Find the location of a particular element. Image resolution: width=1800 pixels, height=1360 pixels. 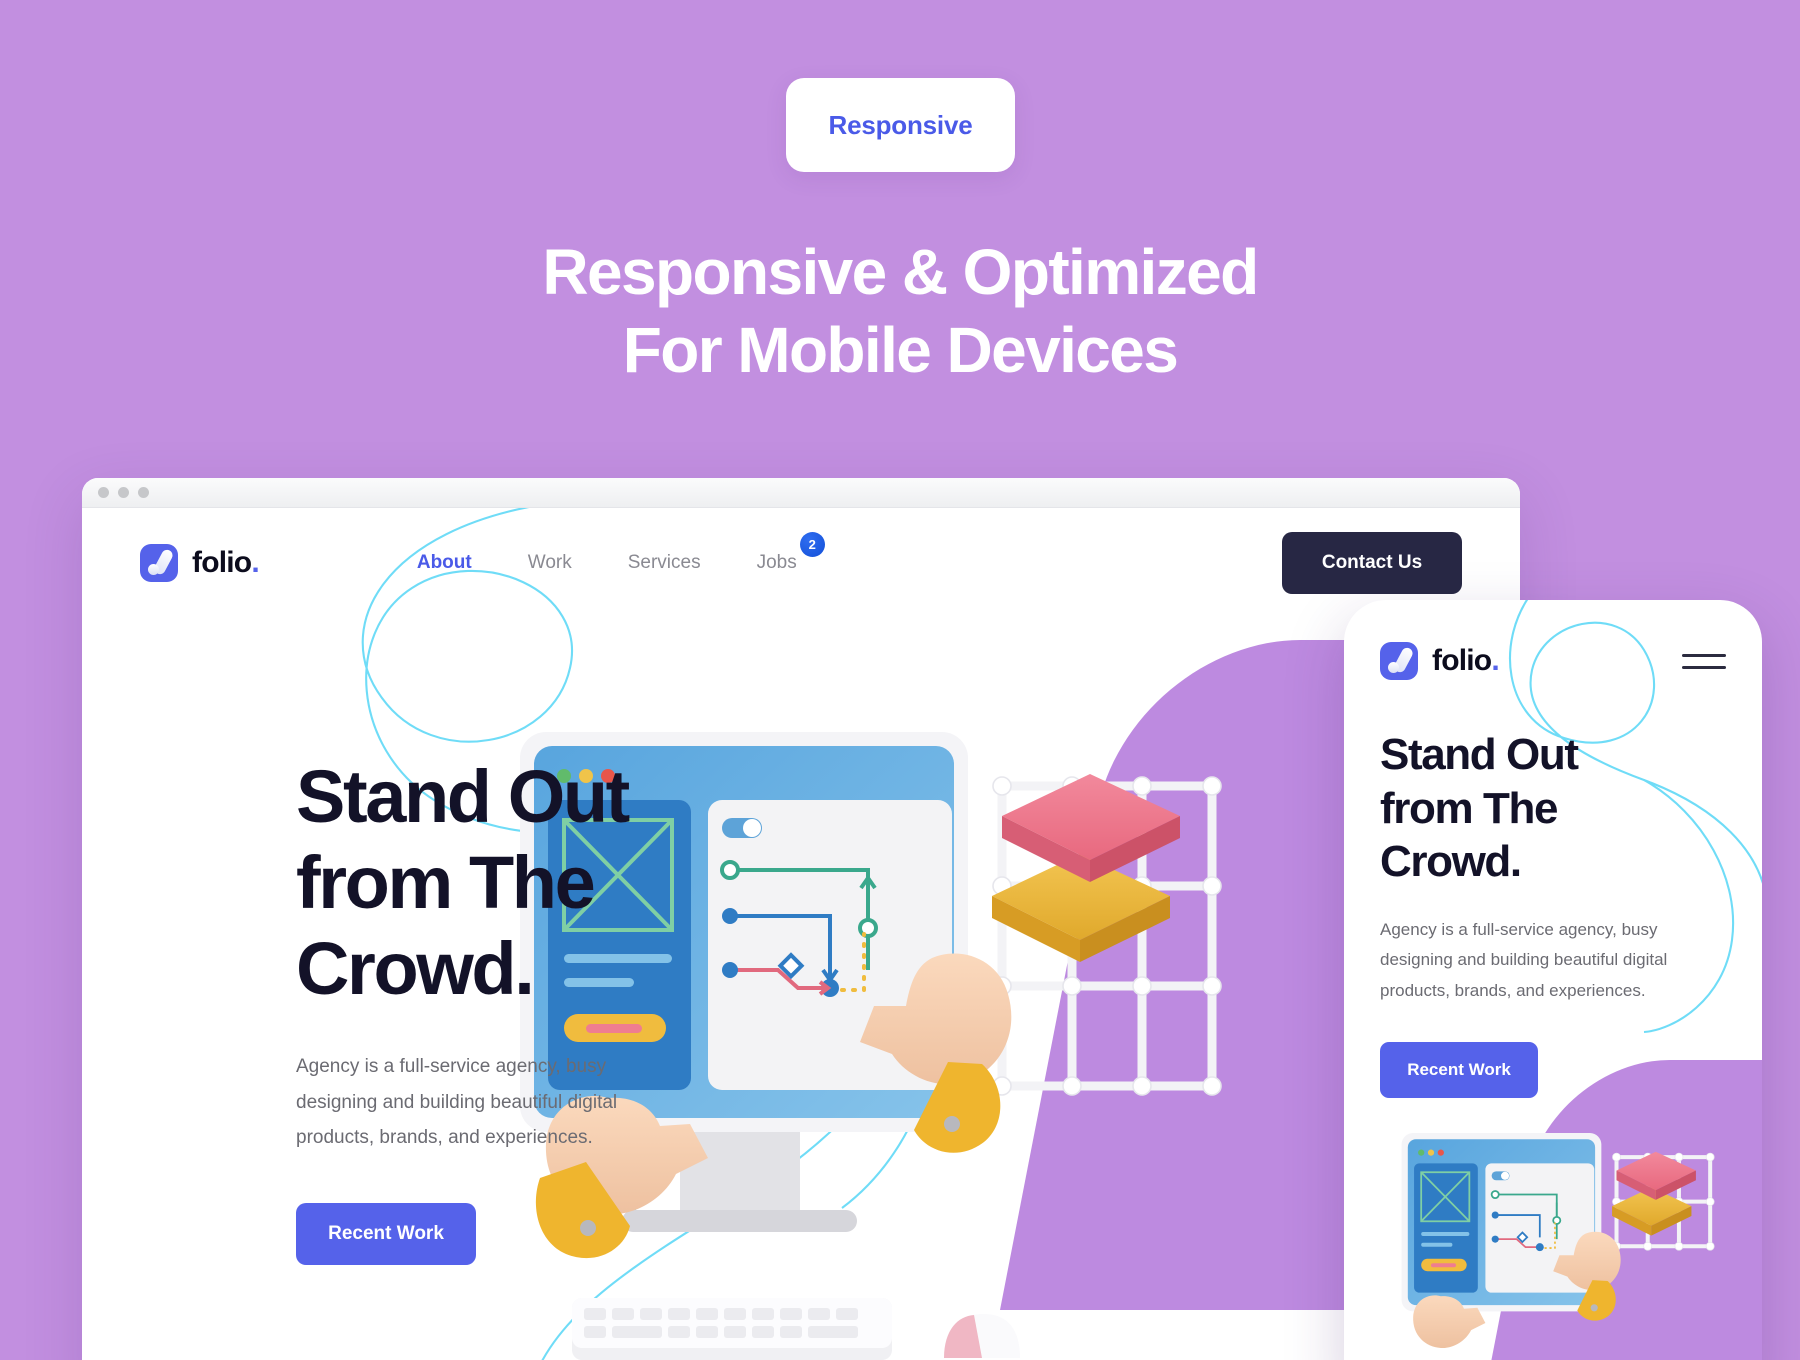

nav-item-jobs: Jobs 2 is located at coordinates (790, 553).